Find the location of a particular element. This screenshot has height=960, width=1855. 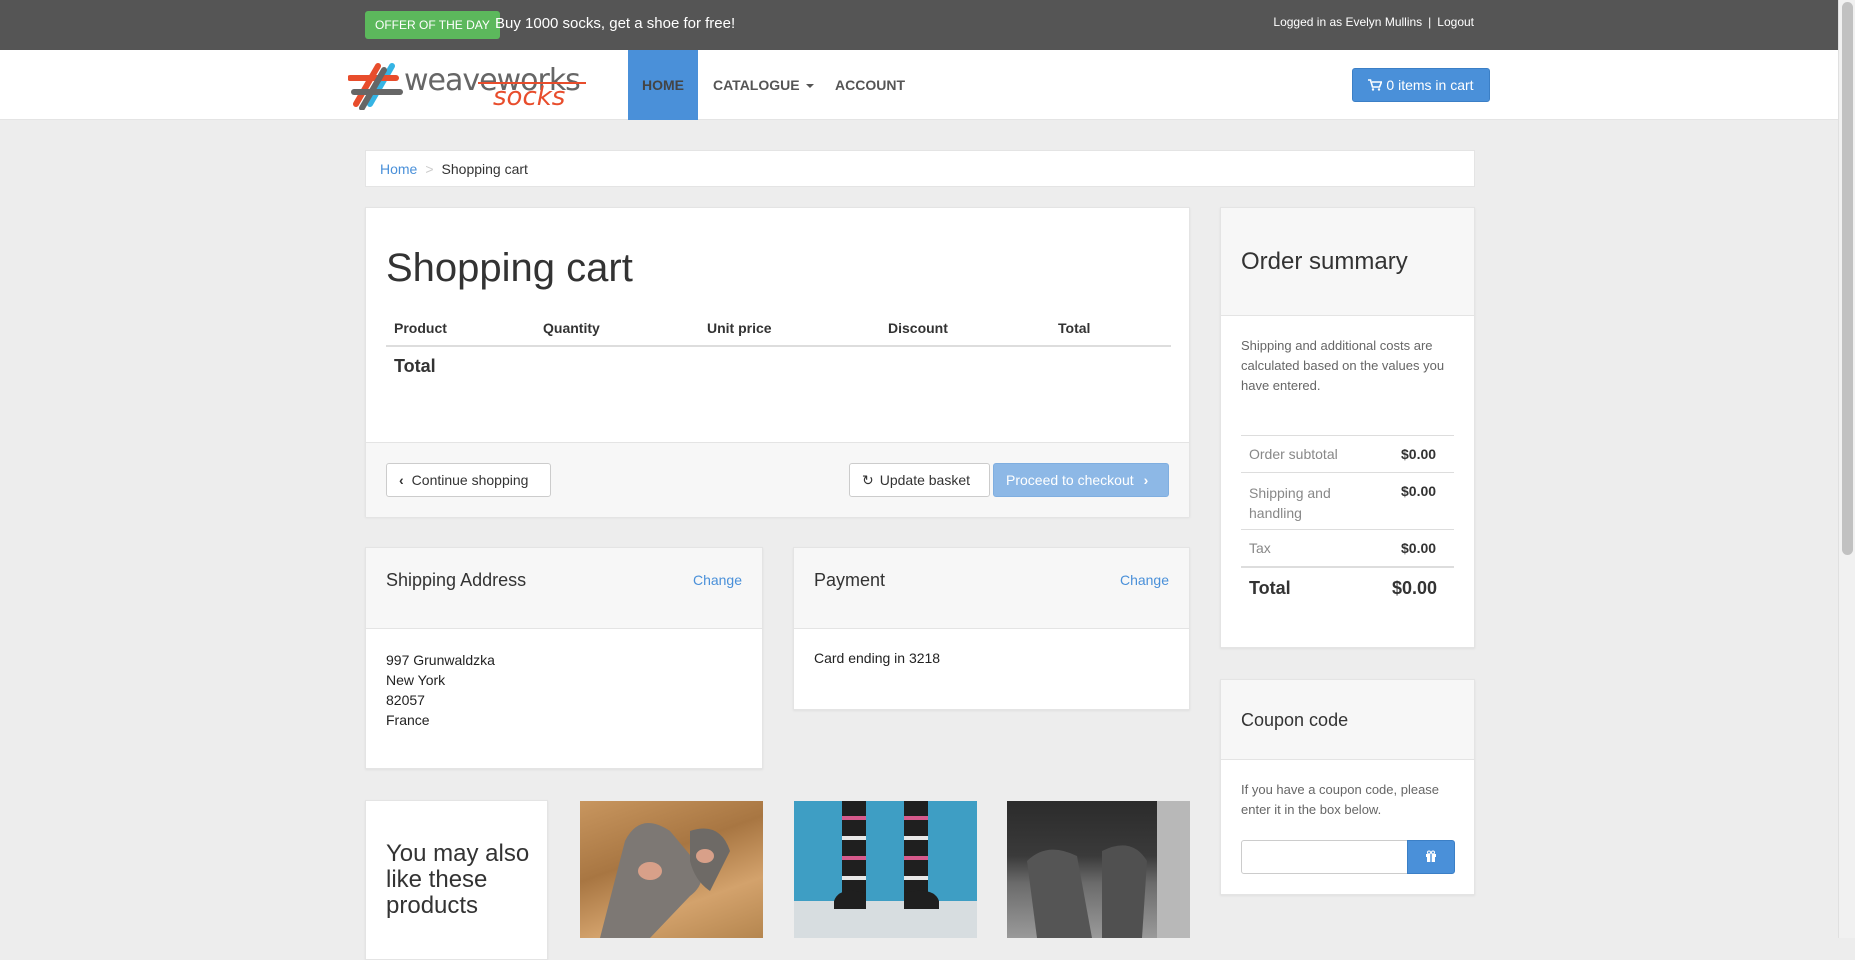

you-may-also-like-title: You may also like these products is located at coordinates (458, 879).